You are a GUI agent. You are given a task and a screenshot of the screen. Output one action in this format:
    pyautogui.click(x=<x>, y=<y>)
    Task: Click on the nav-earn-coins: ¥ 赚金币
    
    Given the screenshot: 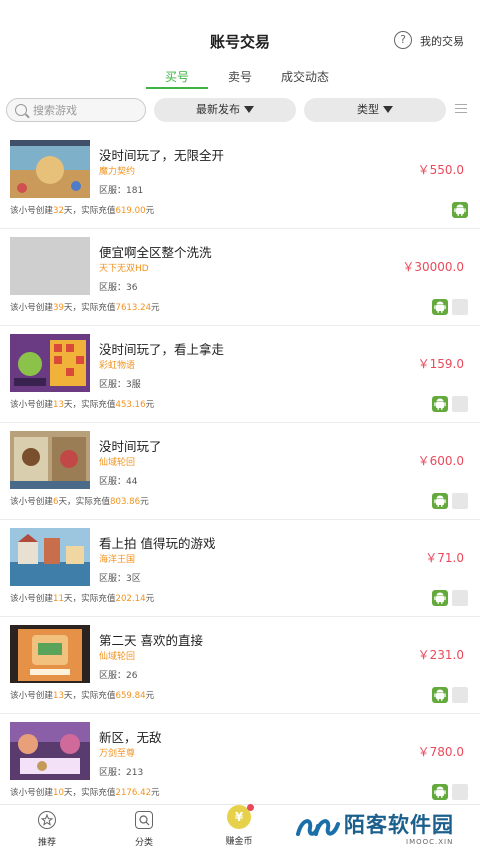 What is the action you would take?
    pyautogui.click(x=239, y=825)
    